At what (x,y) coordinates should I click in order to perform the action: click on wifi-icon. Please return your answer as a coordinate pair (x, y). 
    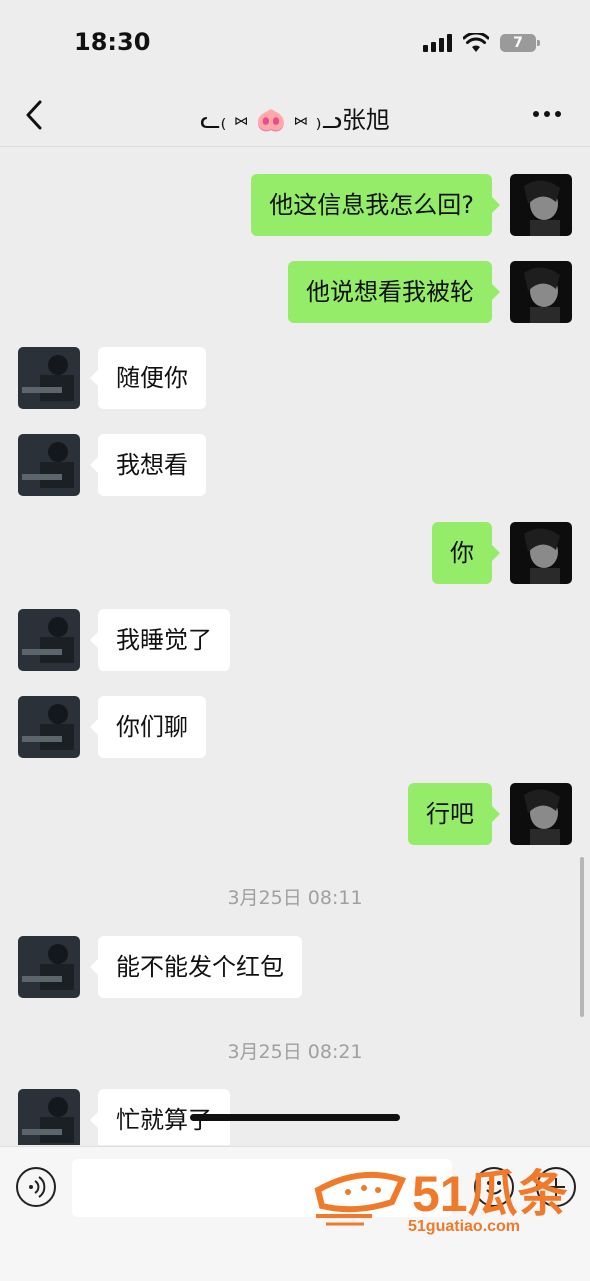
    Looking at the image, I should click on (476, 42).